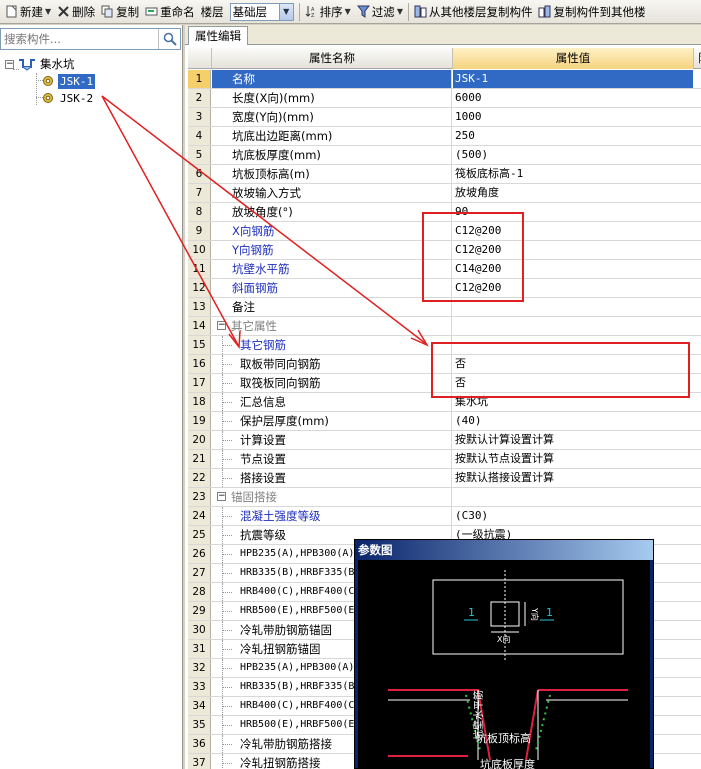 The image size is (701, 769). Describe the element at coordinates (76, 12) in the screenshot. I see `delete-button: 删除` at that location.